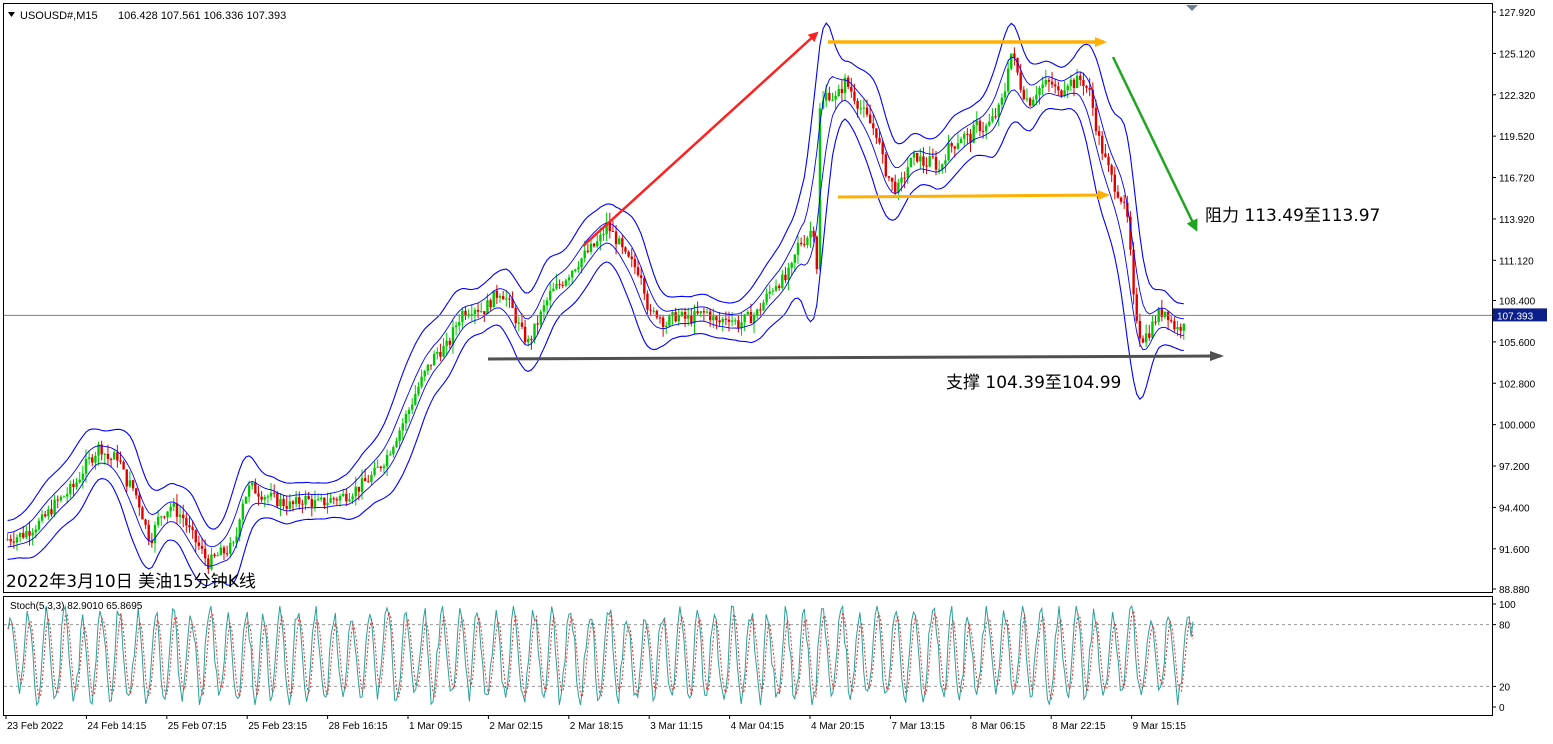  I want to click on stoch-axis: 100 80 20 0, so click(1504, 657).